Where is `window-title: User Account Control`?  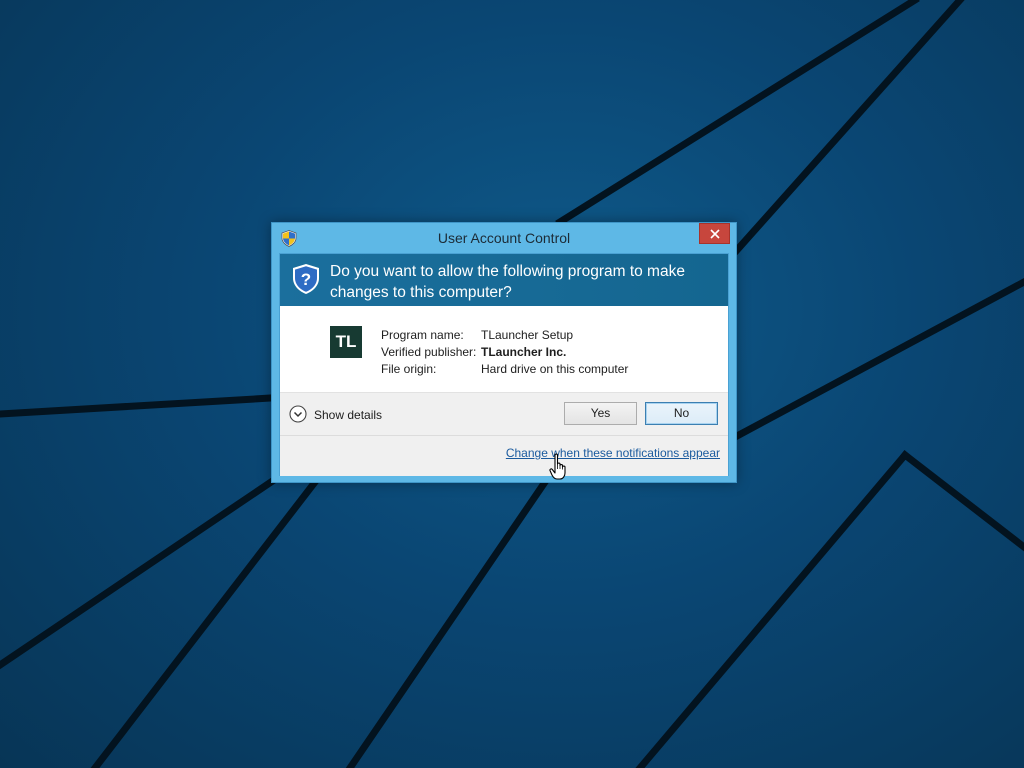 window-title: User Account Control is located at coordinates (504, 238).